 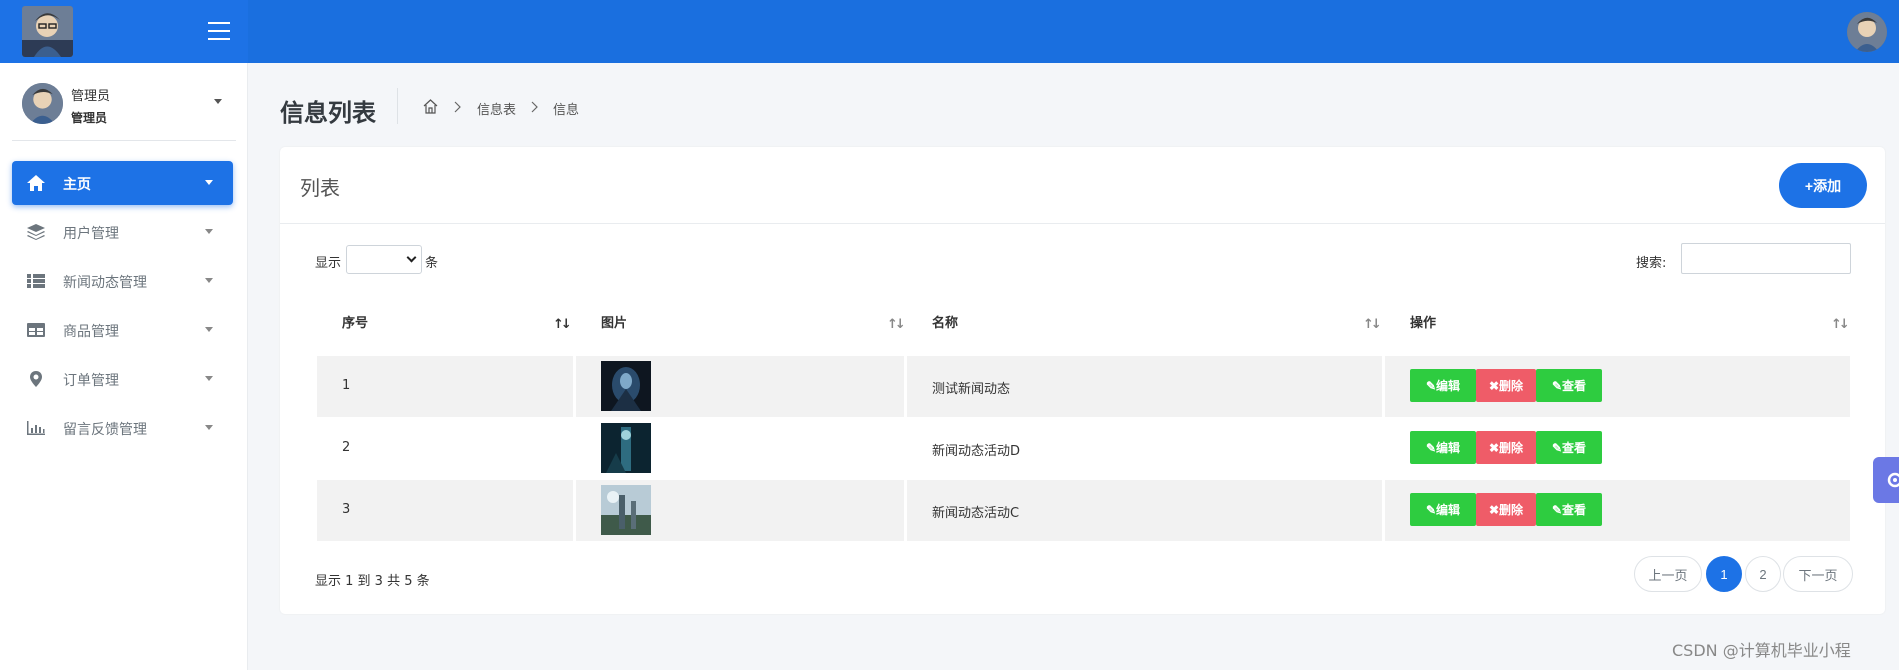 I want to click on logo, so click(x=47, y=31).